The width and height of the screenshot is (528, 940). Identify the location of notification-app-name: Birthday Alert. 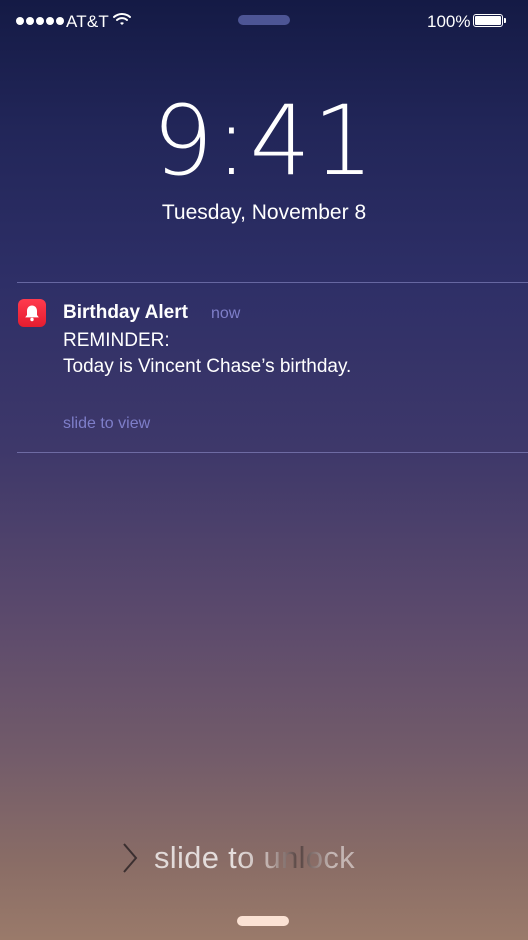
(125, 312).